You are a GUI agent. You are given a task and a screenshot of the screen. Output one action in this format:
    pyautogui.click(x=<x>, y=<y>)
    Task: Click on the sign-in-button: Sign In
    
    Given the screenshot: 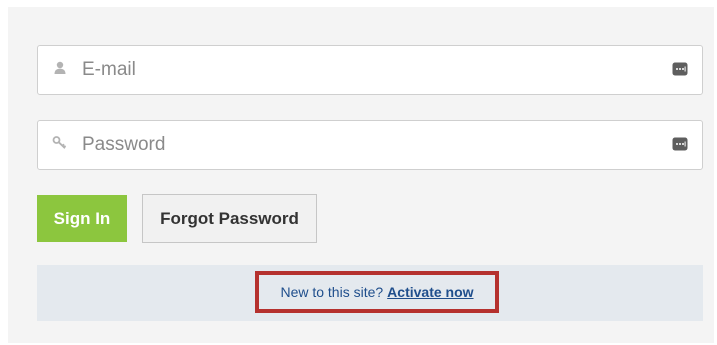 What is the action you would take?
    pyautogui.click(x=82, y=218)
    